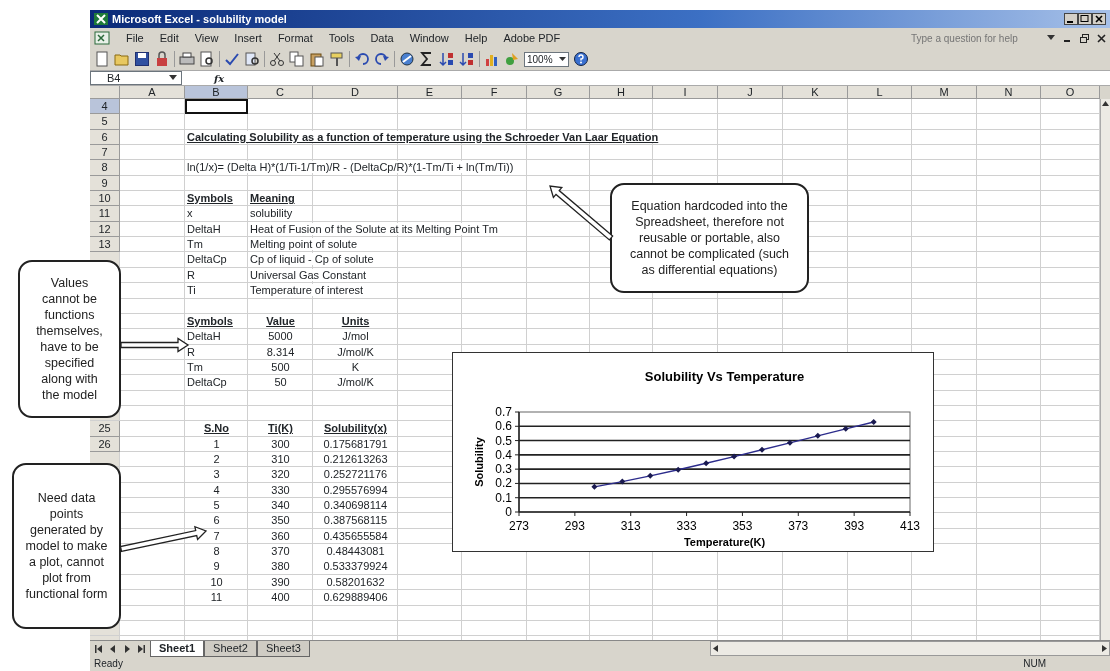 Image resolution: width=1110 pixels, height=671 pixels. What do you see at coordinates (295, 38) in the screenshot?
I see `menu-item: Format` at bounding box center [295, 38].